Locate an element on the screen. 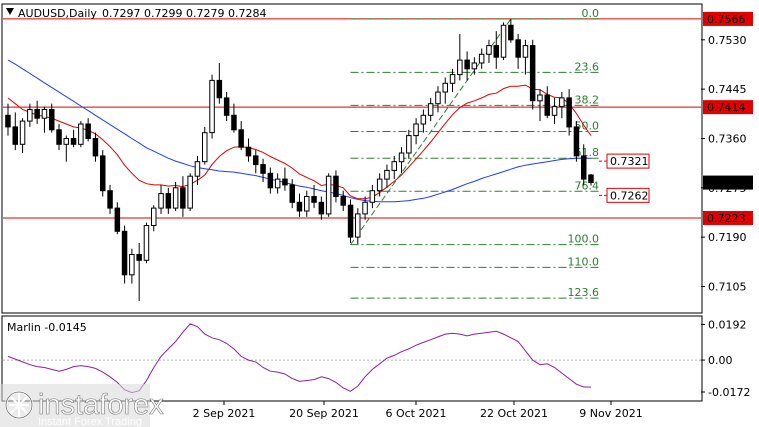  oscillator-label: Marlin -0.0145 is located at coordinates (47, 327).